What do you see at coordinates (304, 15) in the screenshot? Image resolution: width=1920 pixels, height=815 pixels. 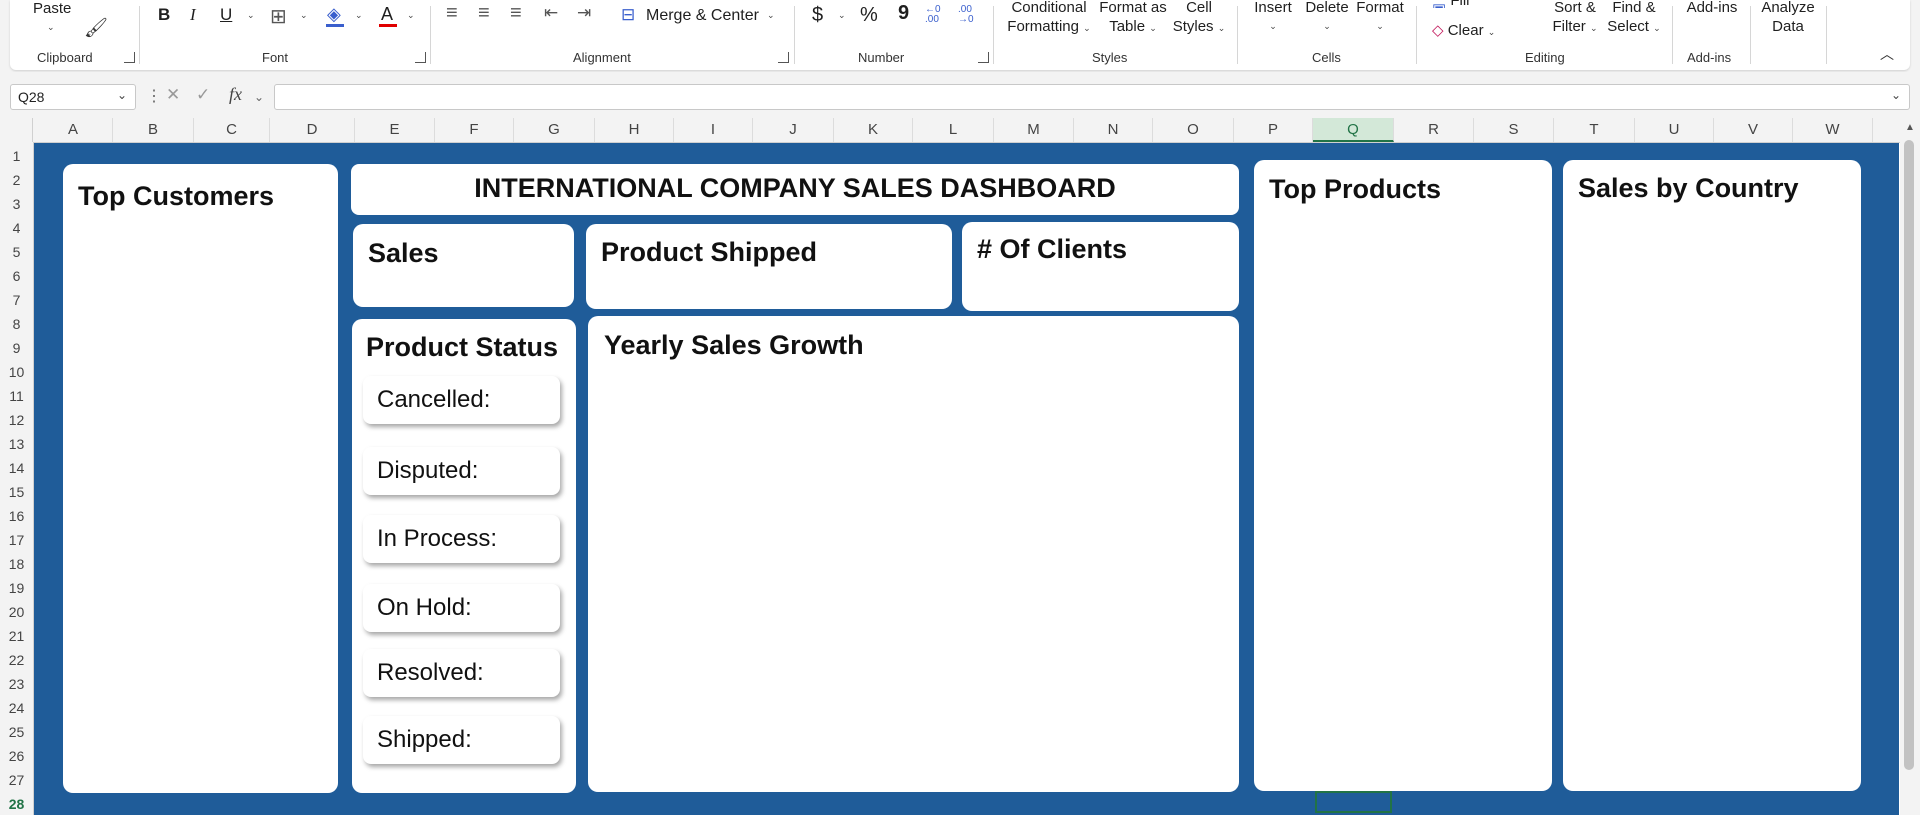 I see `borders-dropdown-chevron-icon: ⌄` at bounding box center [304, 15].